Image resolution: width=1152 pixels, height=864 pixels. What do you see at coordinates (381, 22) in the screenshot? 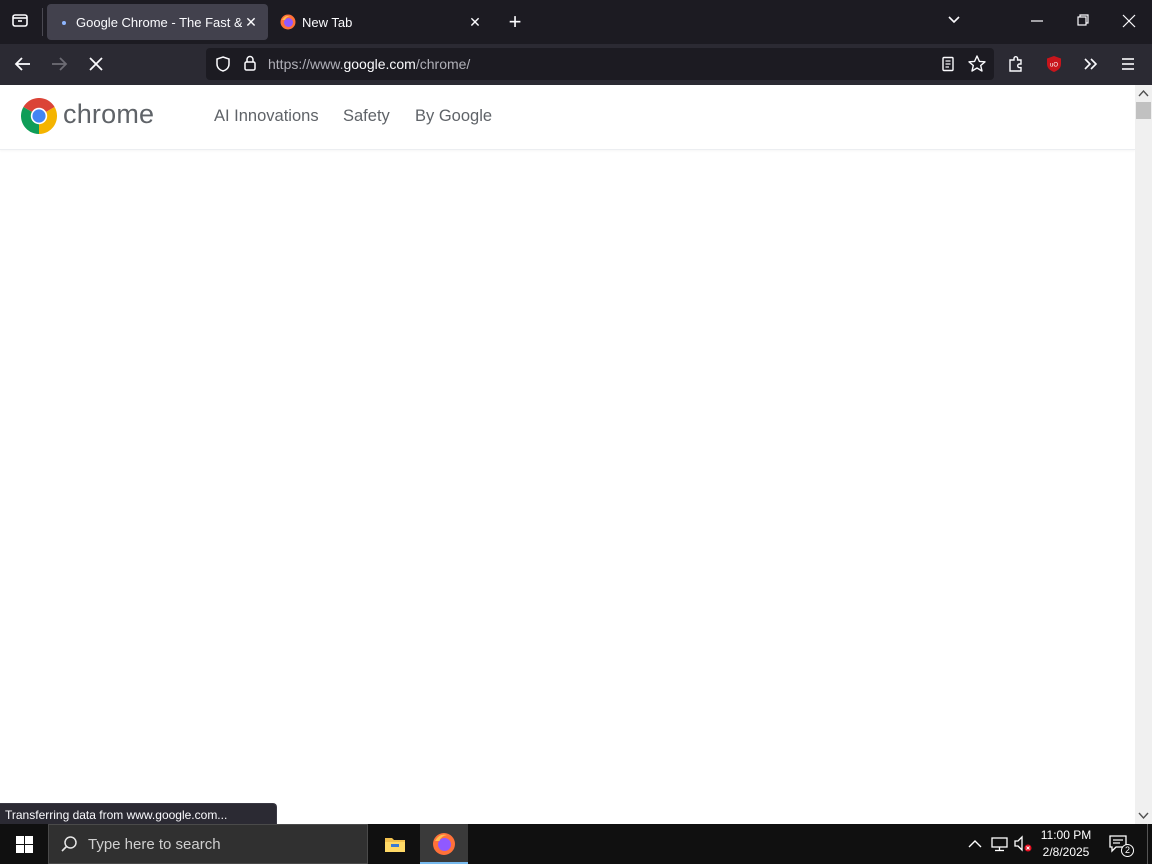
I see `tab-new-tab: New Tab ✕` at bounding box center [381, 22].